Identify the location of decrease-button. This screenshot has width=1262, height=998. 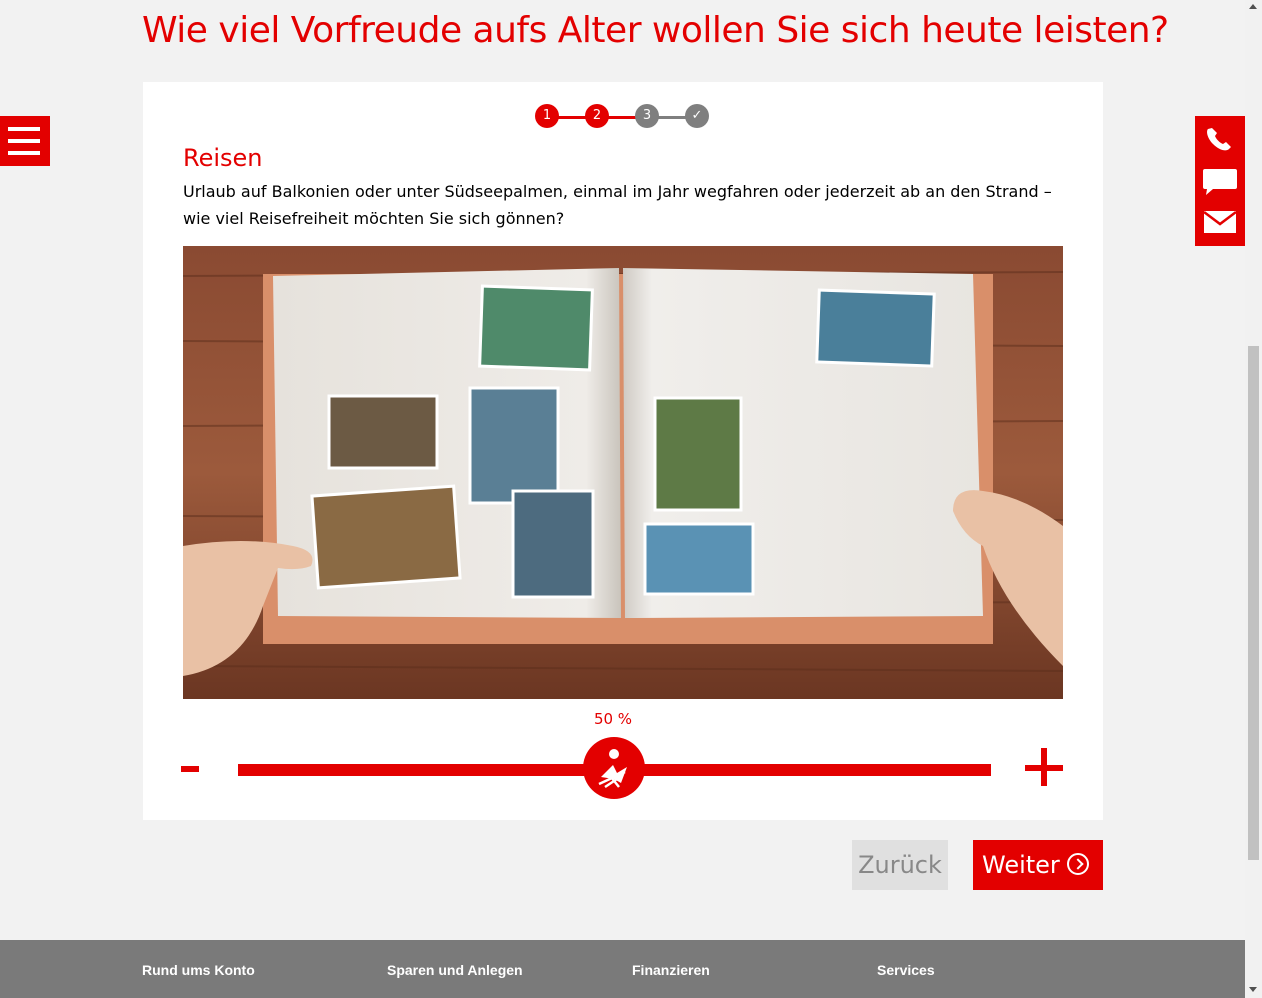
(191, 769).